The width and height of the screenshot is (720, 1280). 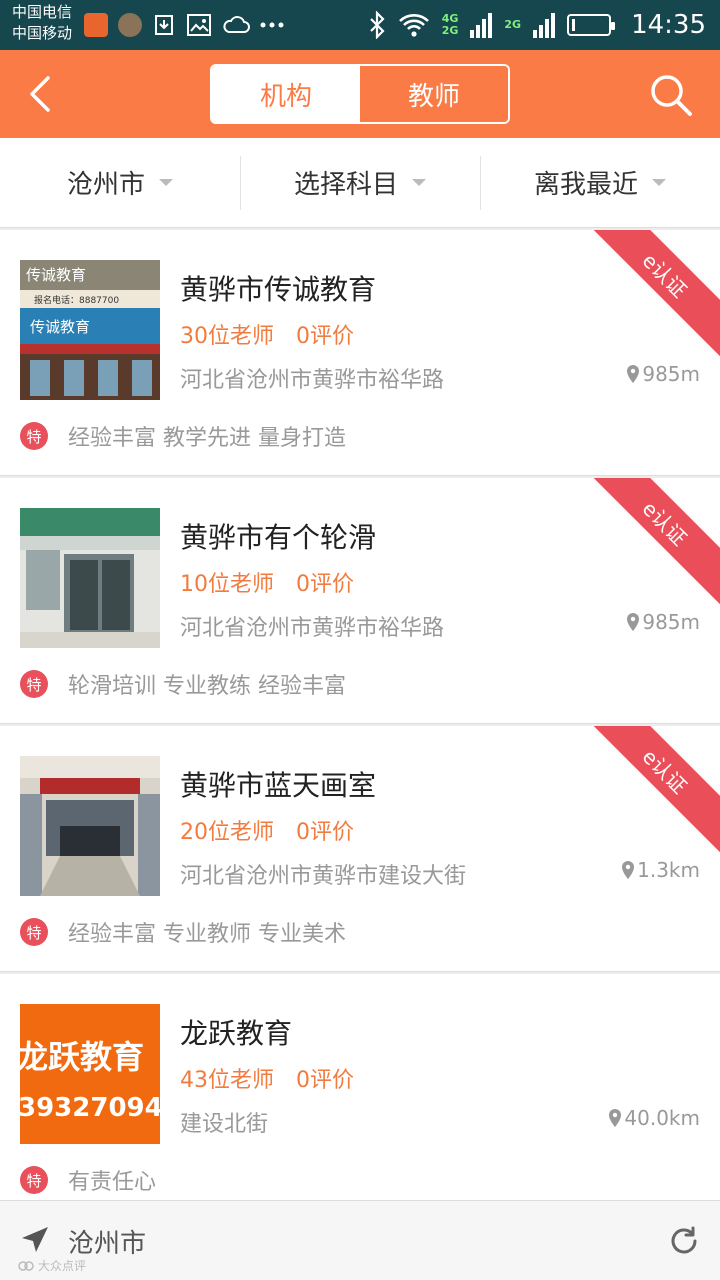 What do you see at coordinates (278, 785) in the screenshot?
I see `listing-title: 黄骅市蓝天画室` at bounding box center [278, 785].